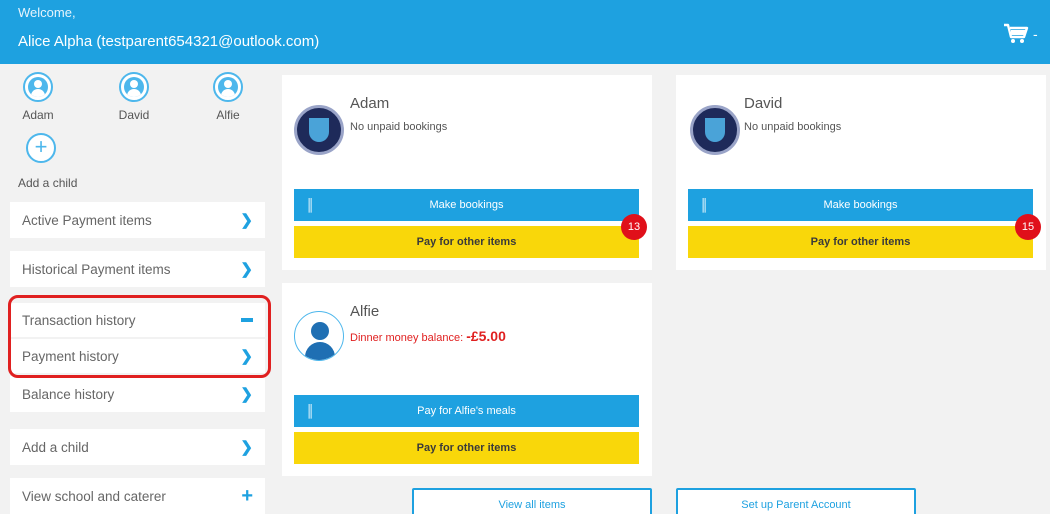 This screenshot has width=1050, height=514. What do you see at coordinates (87, 220) in the screenshot?
I see `menu-label: Active Payment items` at bounding box center [87, 220].